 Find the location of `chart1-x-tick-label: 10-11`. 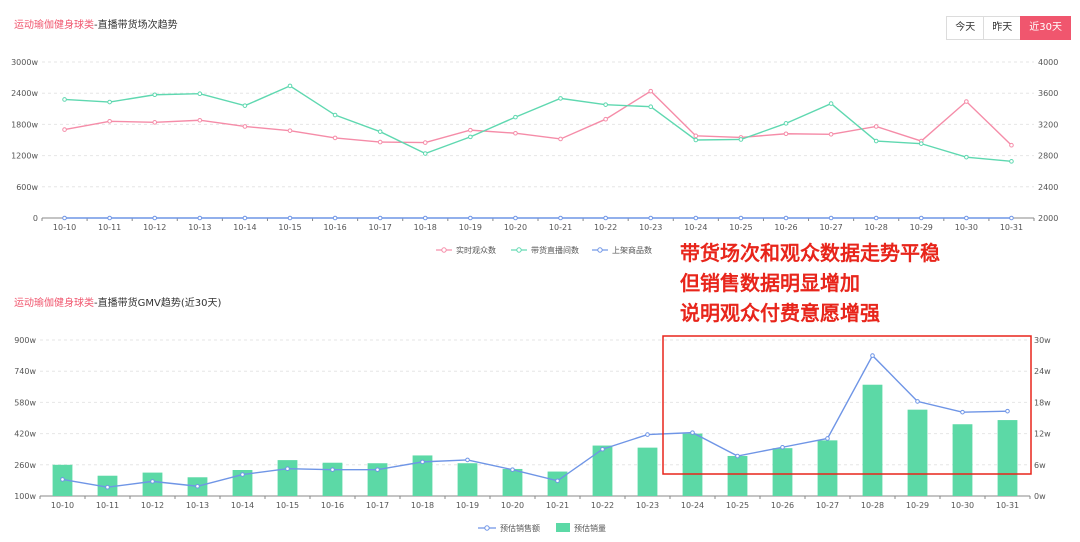

chart1-x-tick-label: 10-11 is located at coordinates (109, 227).